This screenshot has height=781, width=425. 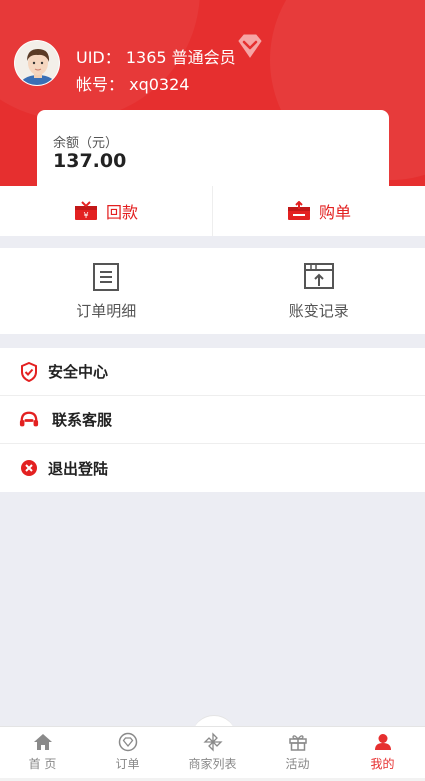 What do you see at coordinates (29, 468) in the screenshot?
I see `close-circle-icon` at bounding box center [29, 468].